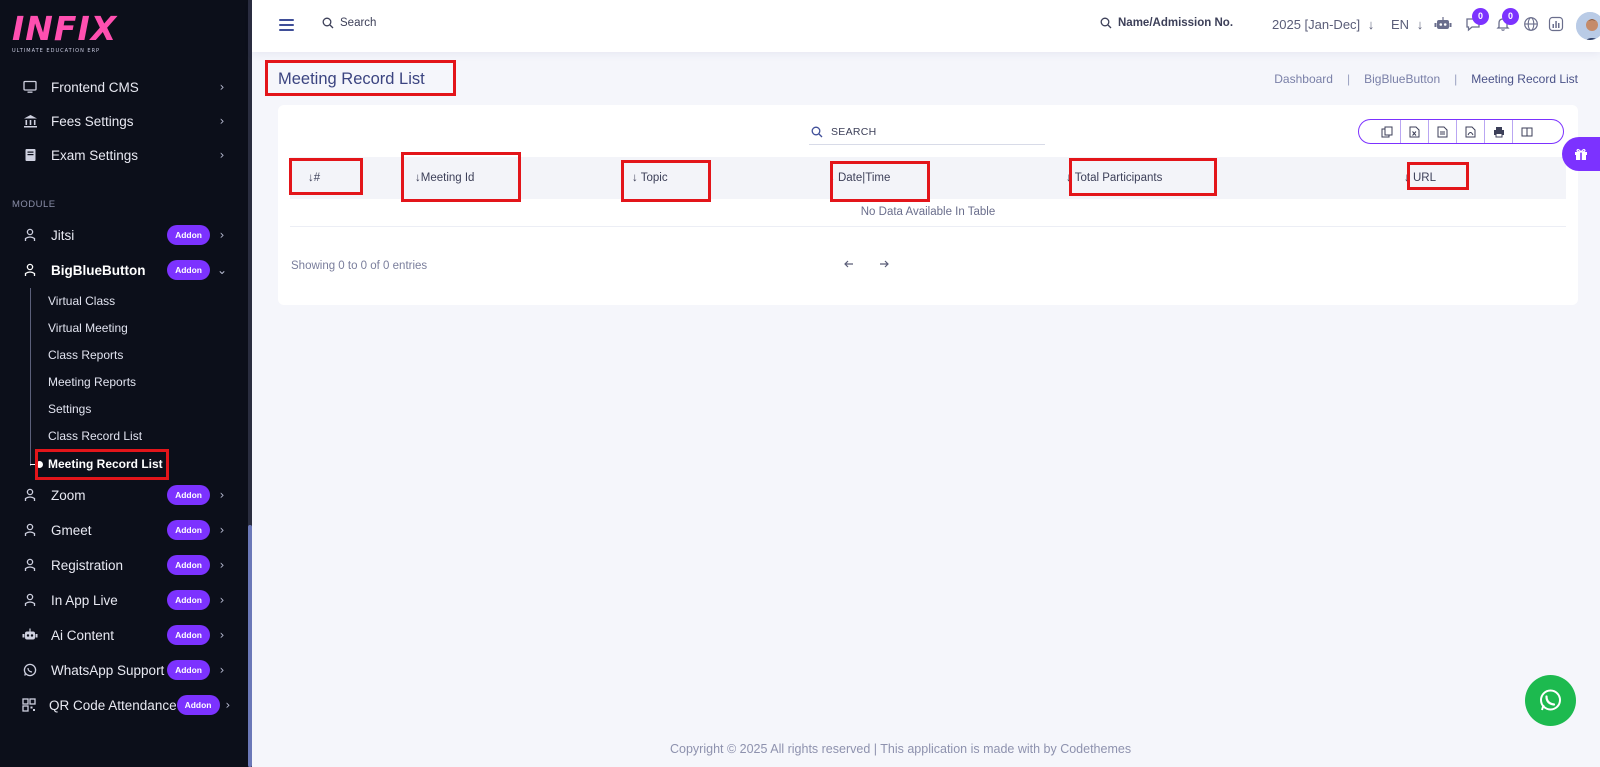  What do you see at coordinates (1587, 26) in the screenshot?
I see `avatar` at bounding box center [1587, 26].